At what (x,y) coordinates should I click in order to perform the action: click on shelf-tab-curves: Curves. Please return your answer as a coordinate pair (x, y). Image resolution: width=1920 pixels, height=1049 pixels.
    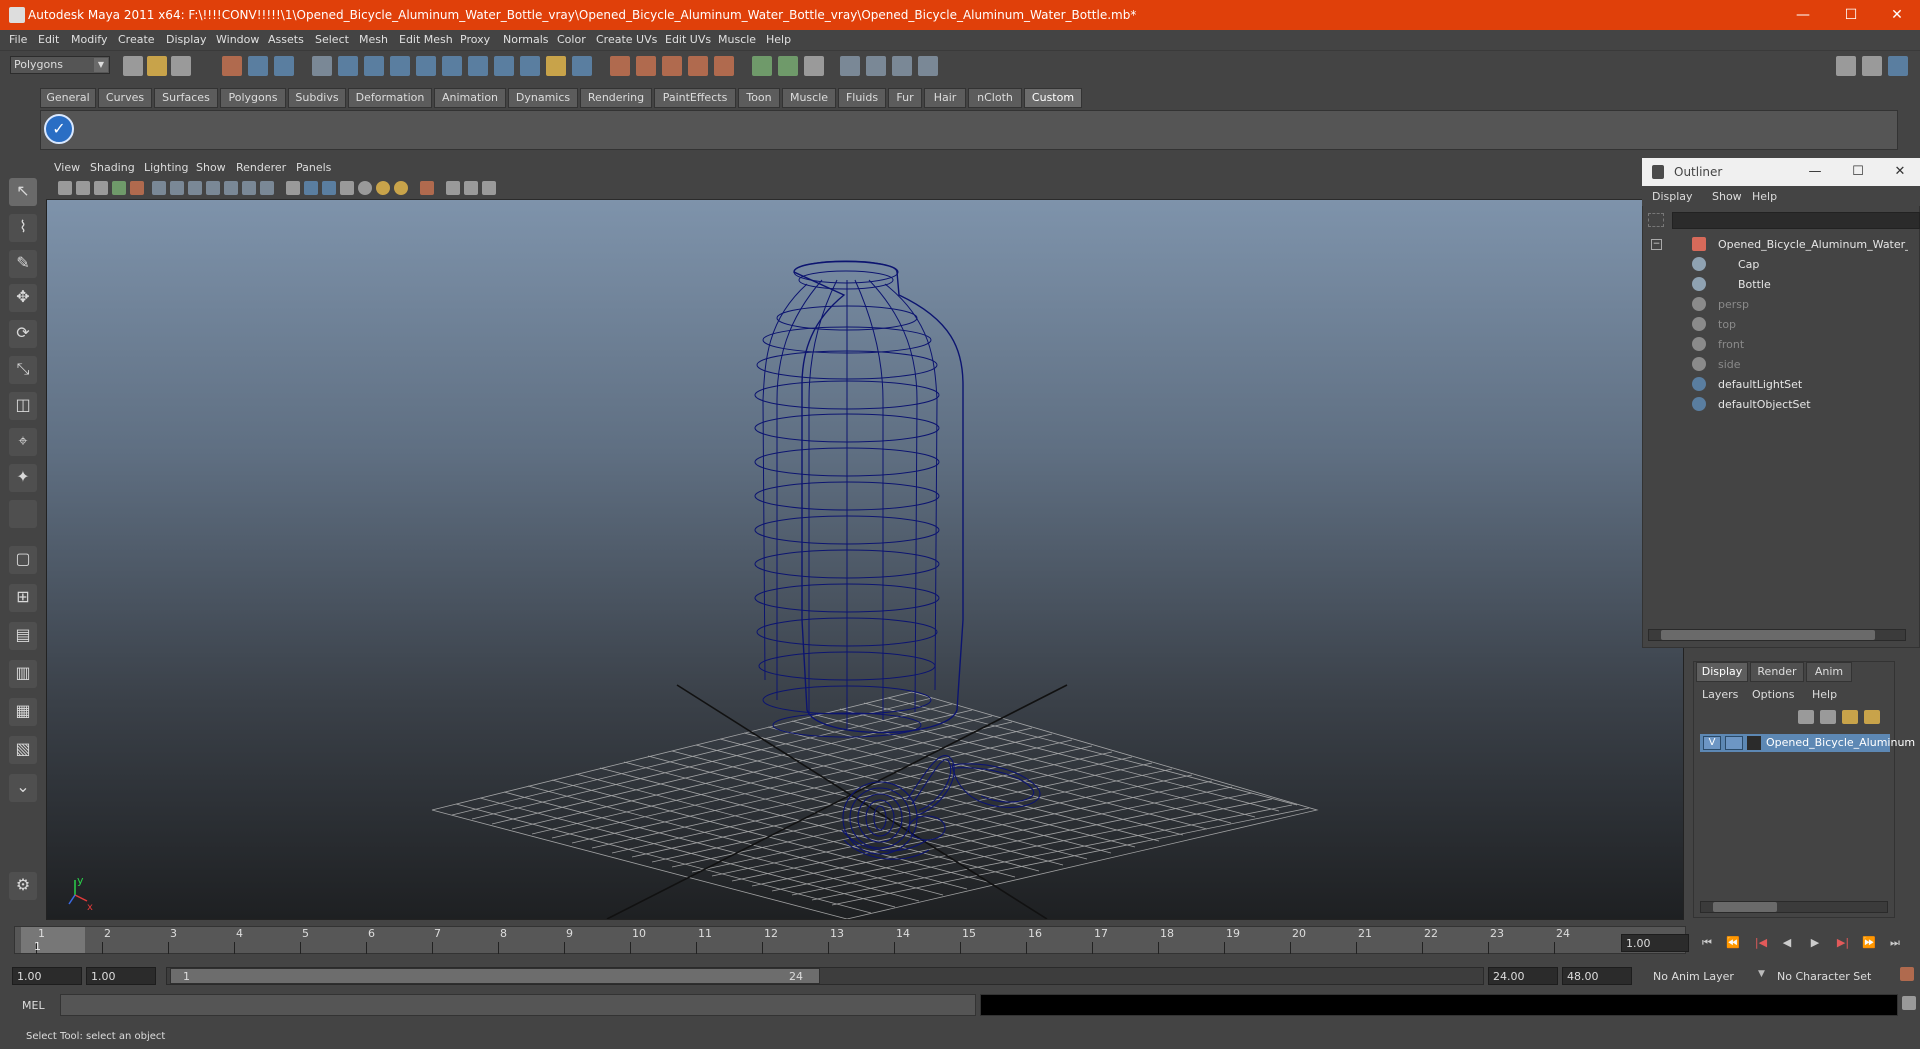
    Looking at the image, I should click on (125, 98).